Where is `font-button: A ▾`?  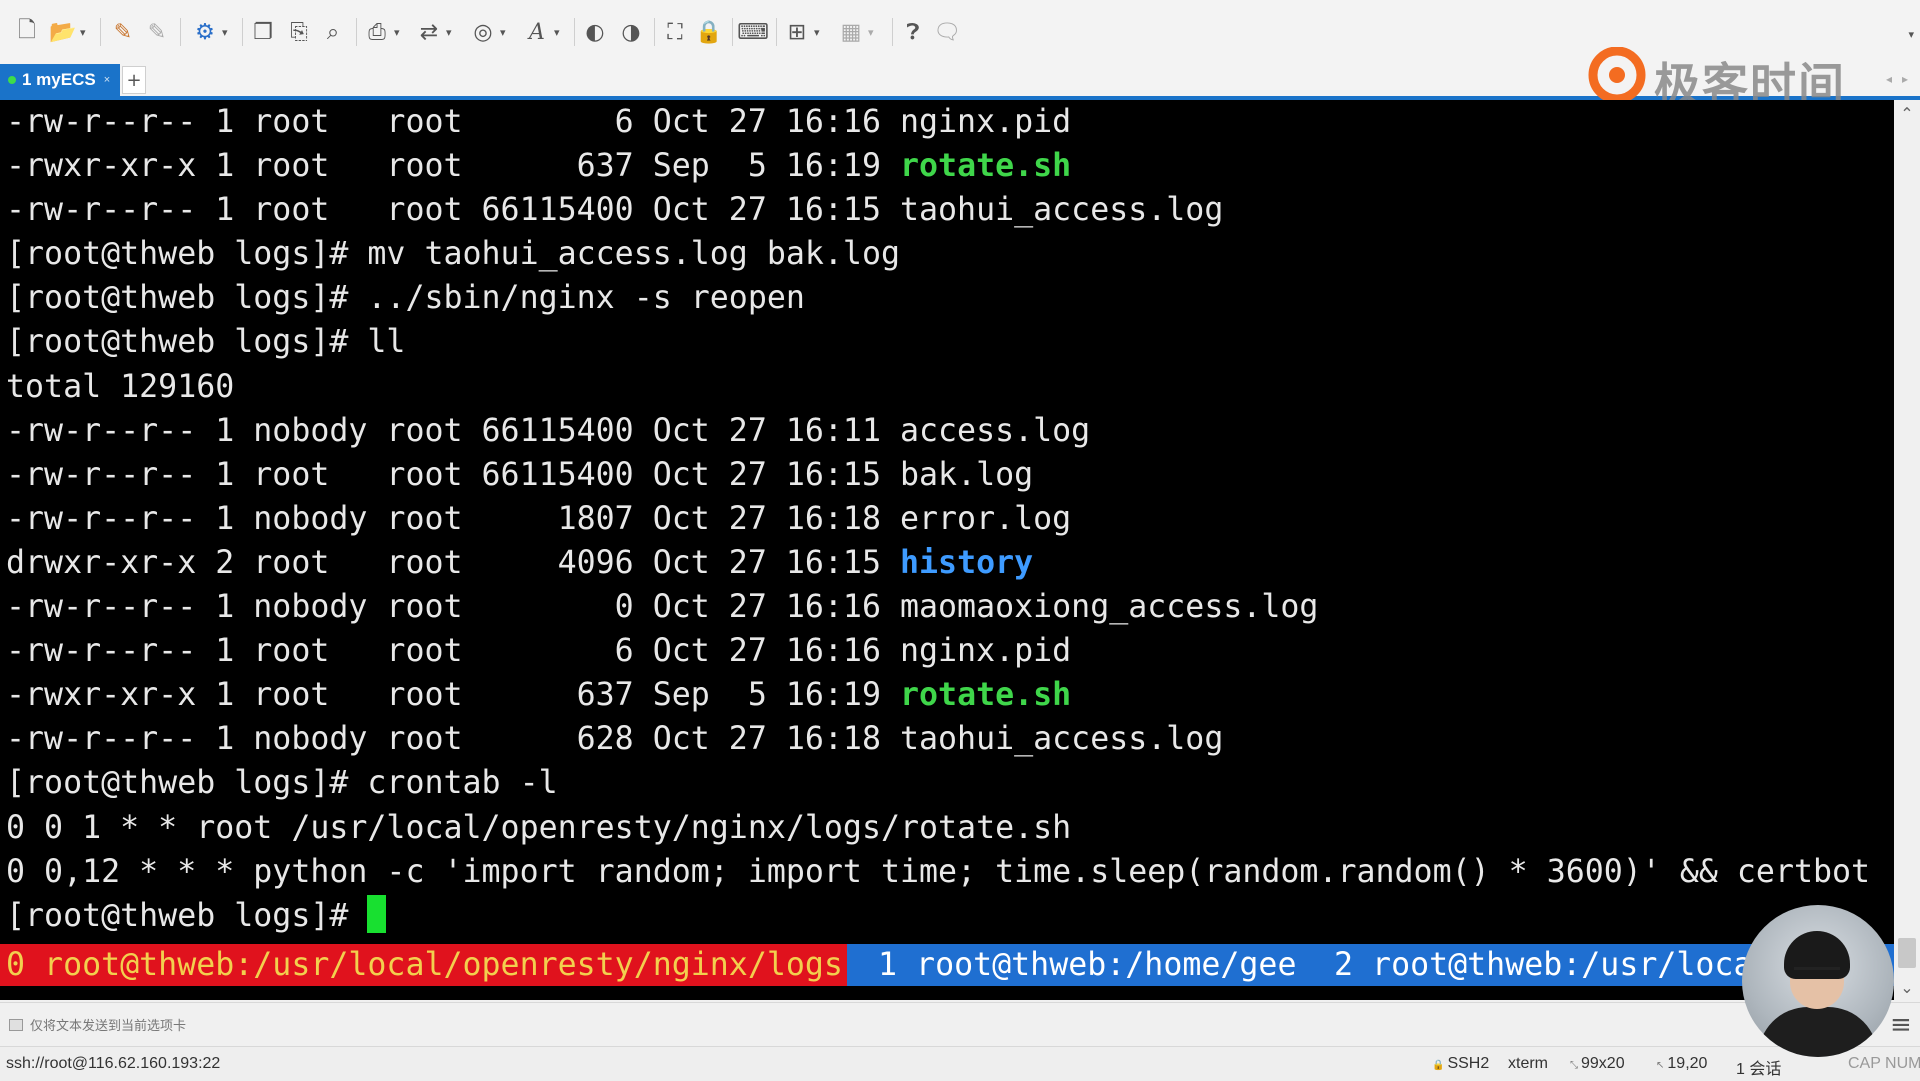 font-button: A ▾ is located at coordinates (541, 32).